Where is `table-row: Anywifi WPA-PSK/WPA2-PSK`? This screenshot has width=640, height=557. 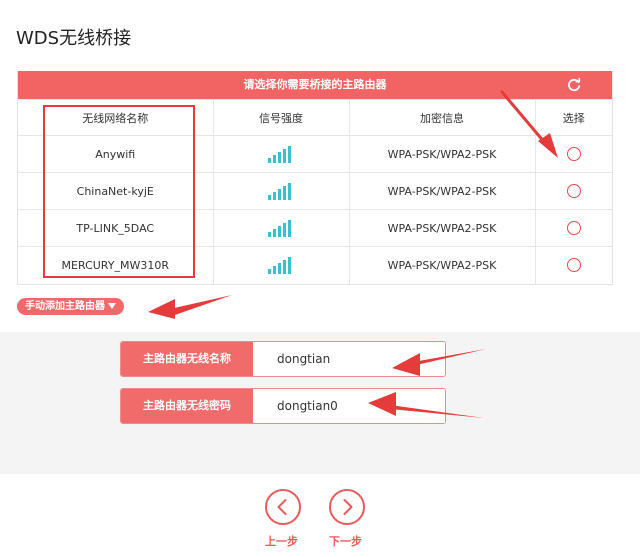
table-row: Anywifi WPA-PSK/WPA2-PSK is located at coordinates (315, 154).